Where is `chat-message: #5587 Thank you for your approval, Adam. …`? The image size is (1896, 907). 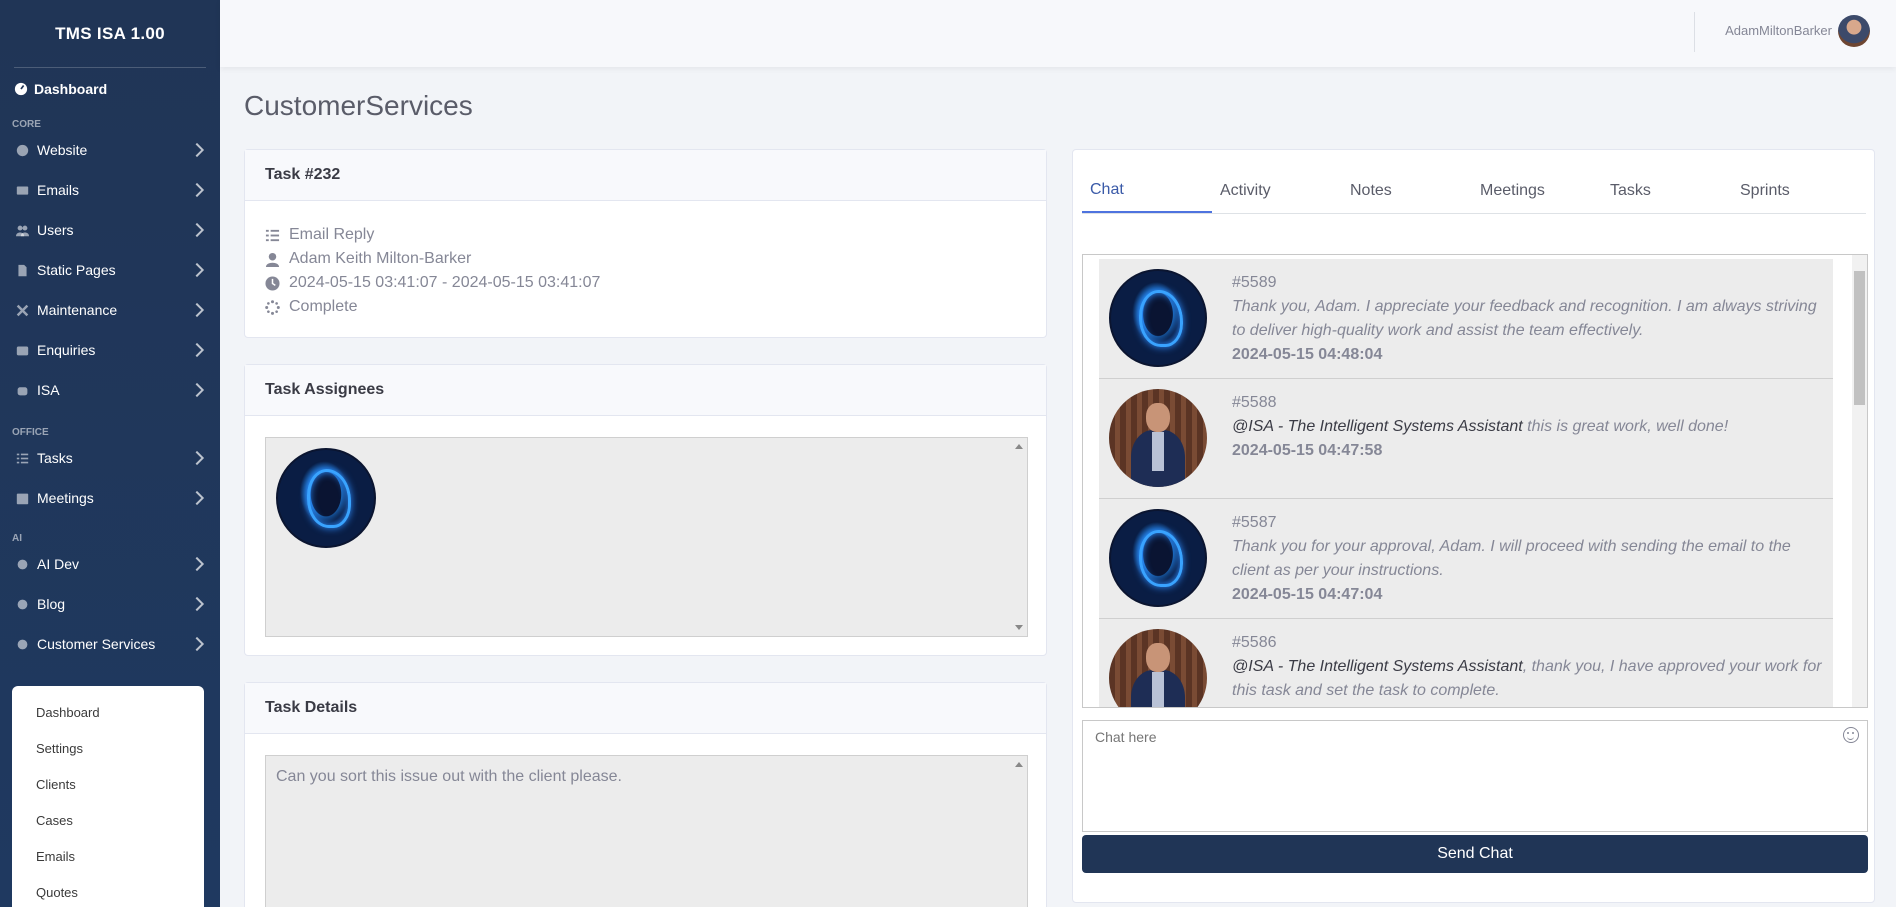 chat-message: #5587 Thank you for your approval, Adam. … is located at coordinates (1466, 559).